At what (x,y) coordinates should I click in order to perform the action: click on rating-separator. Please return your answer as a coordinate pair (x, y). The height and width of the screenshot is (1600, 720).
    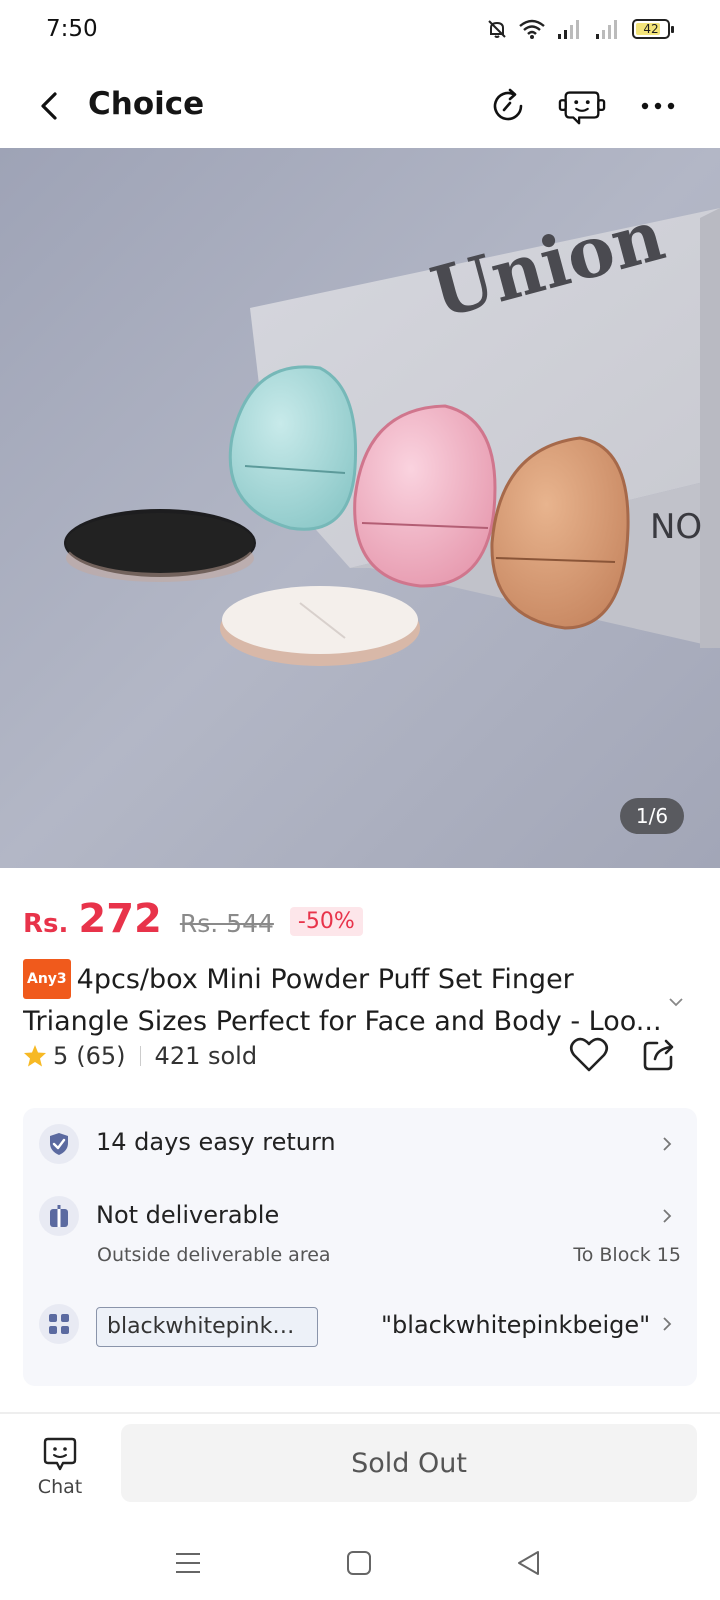
    Looking at the image, I should click on (140, 1056).